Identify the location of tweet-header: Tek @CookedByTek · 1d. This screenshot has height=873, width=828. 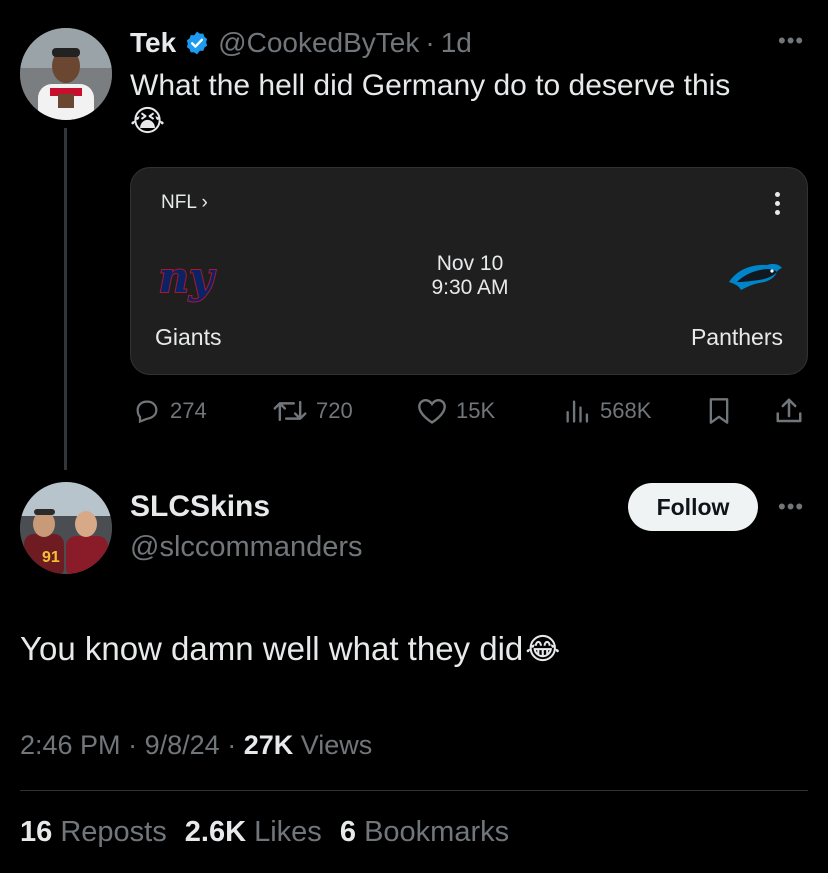
(301, 43).